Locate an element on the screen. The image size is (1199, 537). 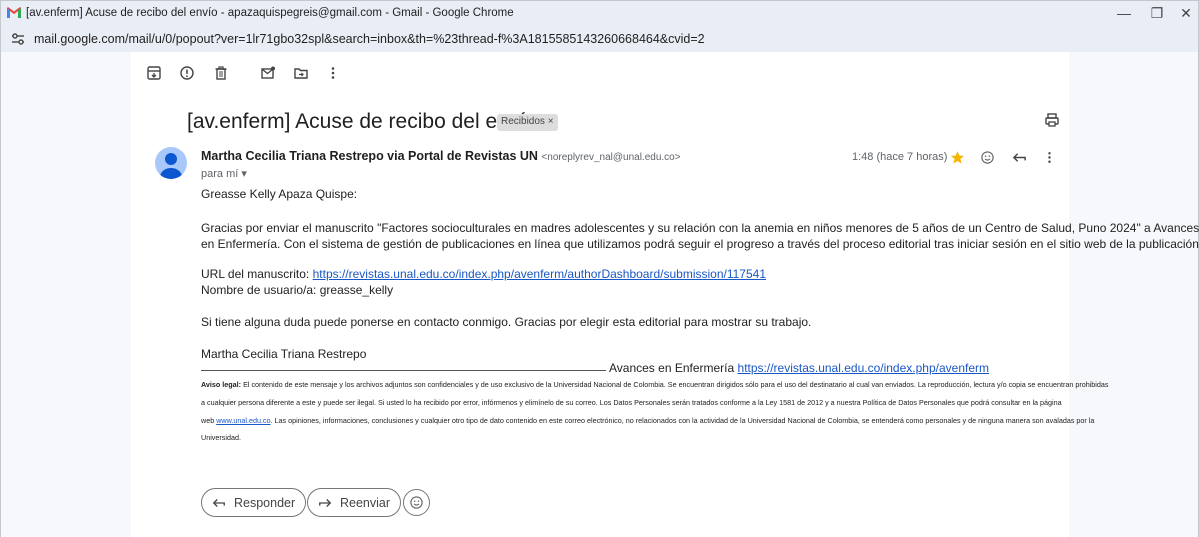
emoji-icon is located at coordinates (416, 502).